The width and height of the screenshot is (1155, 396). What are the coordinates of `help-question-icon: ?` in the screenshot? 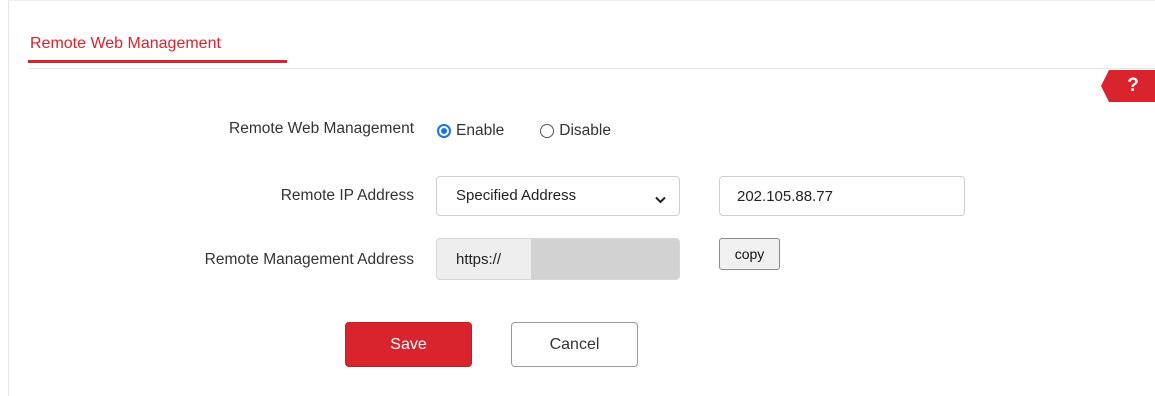 It's located at (1133, 86).